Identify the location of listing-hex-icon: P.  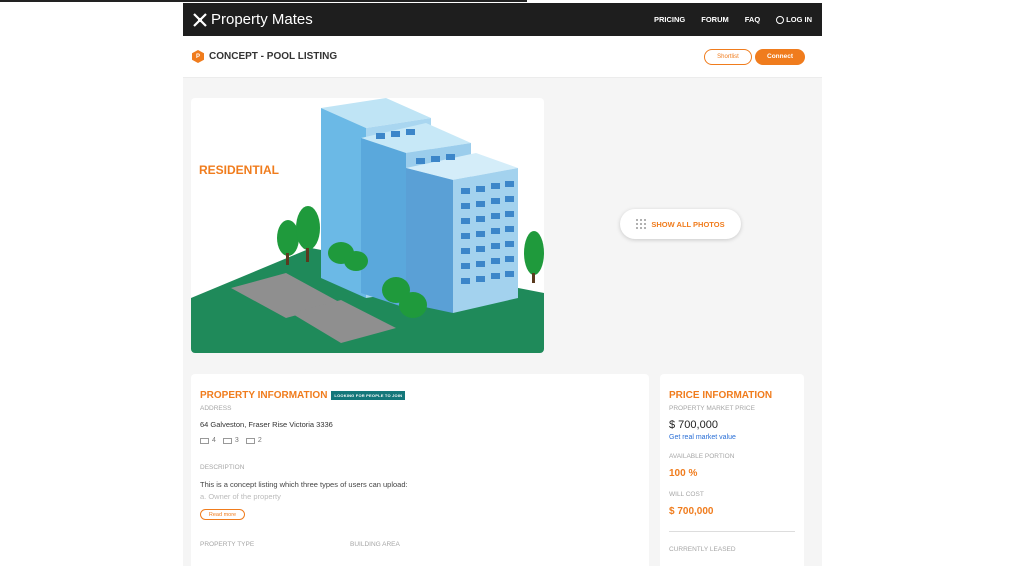
(198, 56).